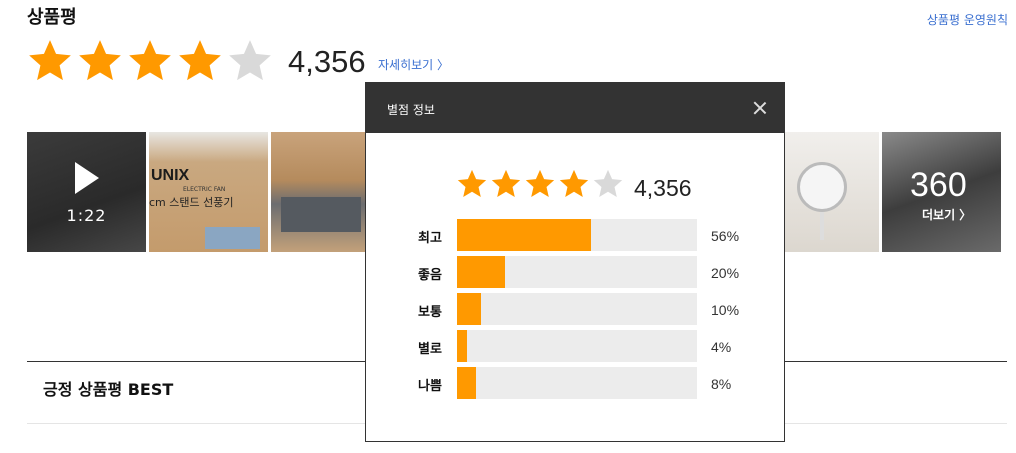 Image resolution: width=1016 pixels, height=453 pixels. Describe the element at coordinates (52, 17) in the screenshot. I see `review-section-title: 상품평` at that location.